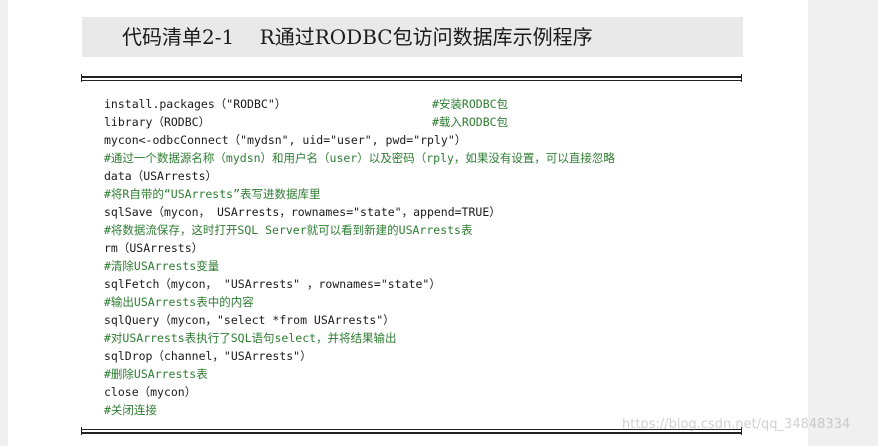 The image size is (878, 446). Describe the element at coordinates (250, 338) in the screenshot. I see `code-comment-line: #对USArrests表执行了SQL语句select，并将结果输出` at that location.